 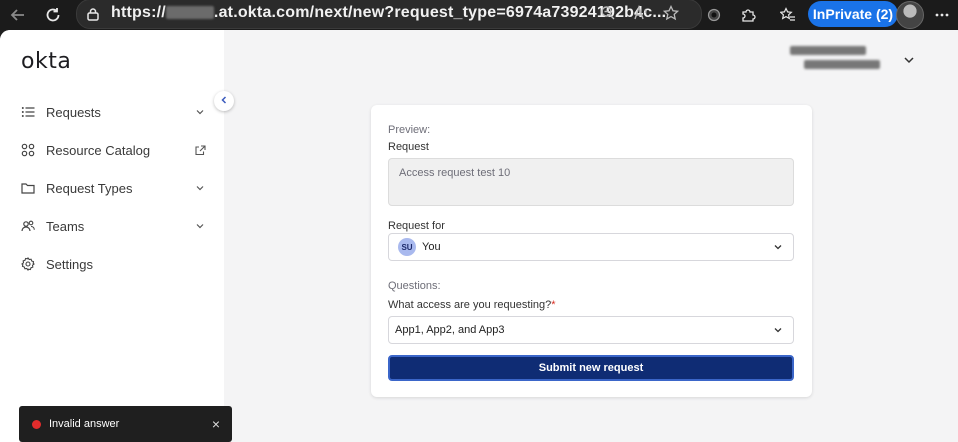 What do you see at coordinates (216, 424) in the screenshot?
I see `close-icon: ×` at bounding box center [216, 424].